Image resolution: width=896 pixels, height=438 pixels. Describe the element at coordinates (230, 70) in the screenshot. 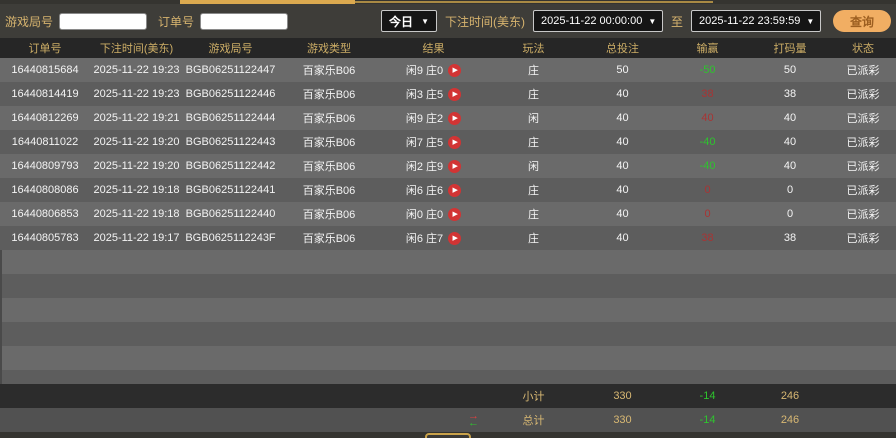

I see `round-no-cell: BGB06251122447` at that location.